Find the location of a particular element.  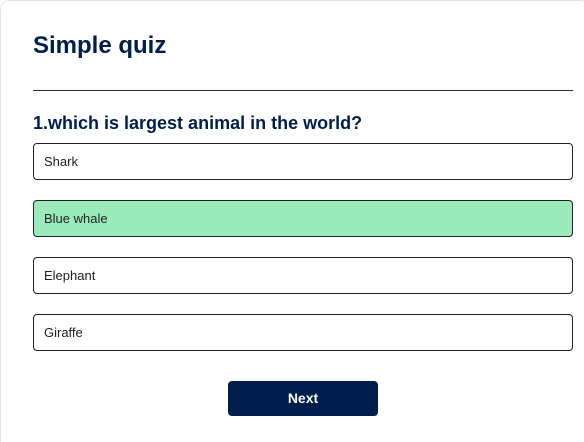

answer-option-giraffe: Giraffe is located at coordinates (303, 332).